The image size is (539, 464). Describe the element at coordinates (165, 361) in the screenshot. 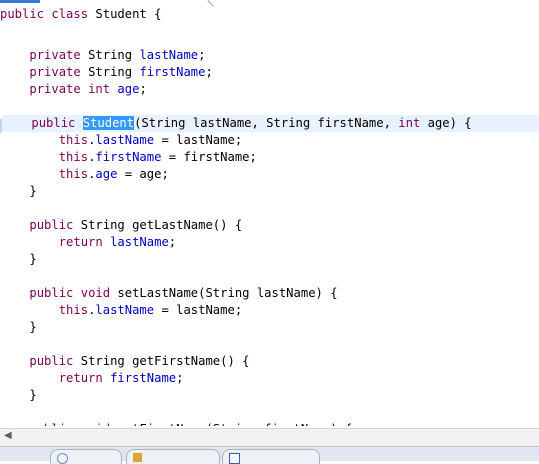

I see `code-token: String getFirstName() {` at that location.